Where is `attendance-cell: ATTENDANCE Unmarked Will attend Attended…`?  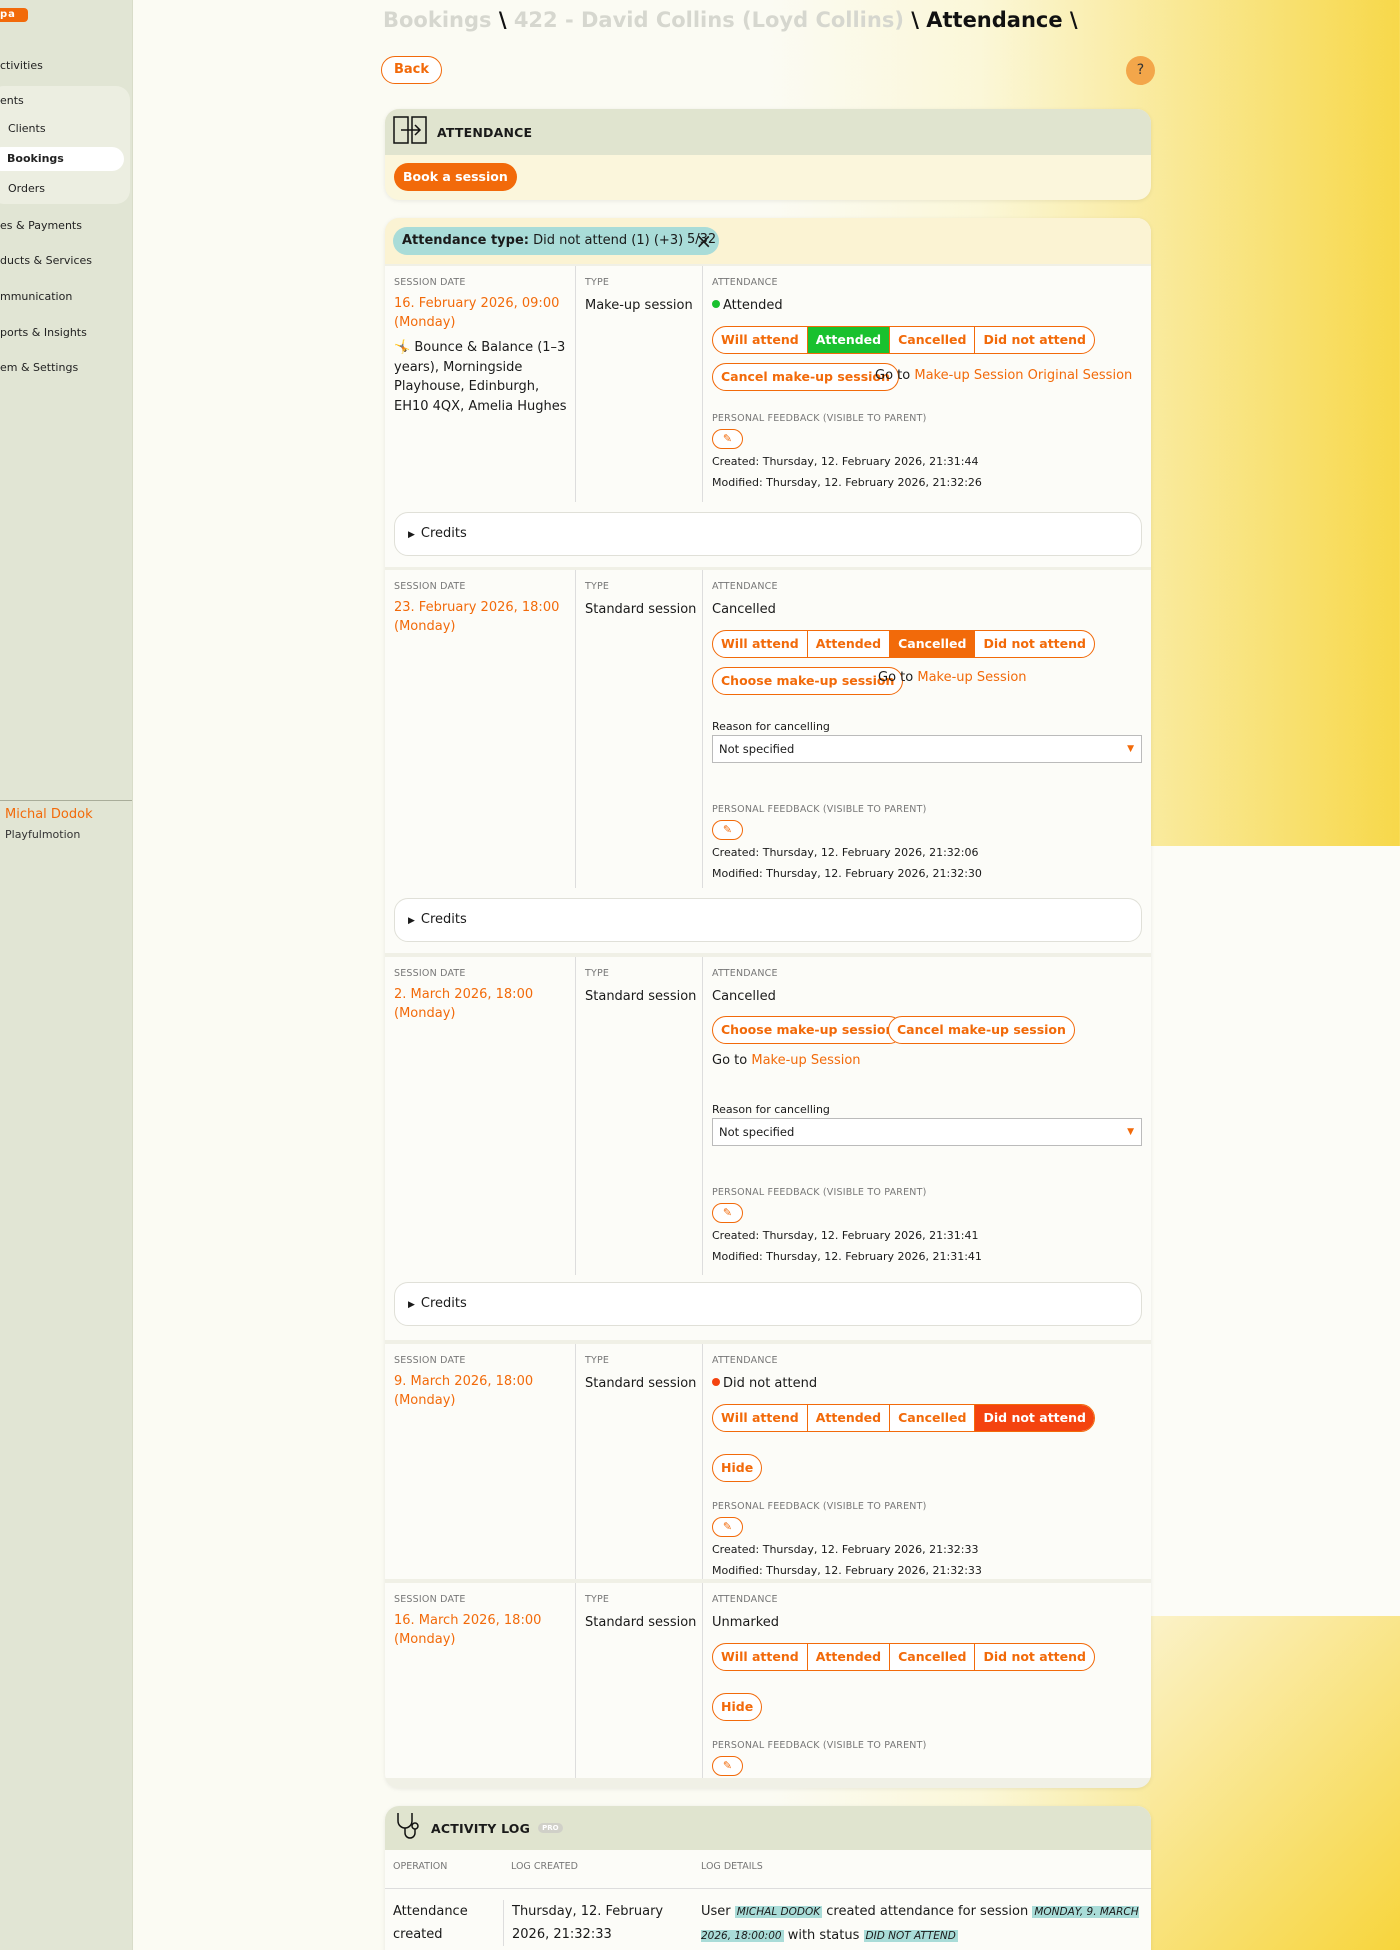 attendance-cell: ATTENDANCE Unmarked Will attend Attended… is located at coordinates (927, 1680).